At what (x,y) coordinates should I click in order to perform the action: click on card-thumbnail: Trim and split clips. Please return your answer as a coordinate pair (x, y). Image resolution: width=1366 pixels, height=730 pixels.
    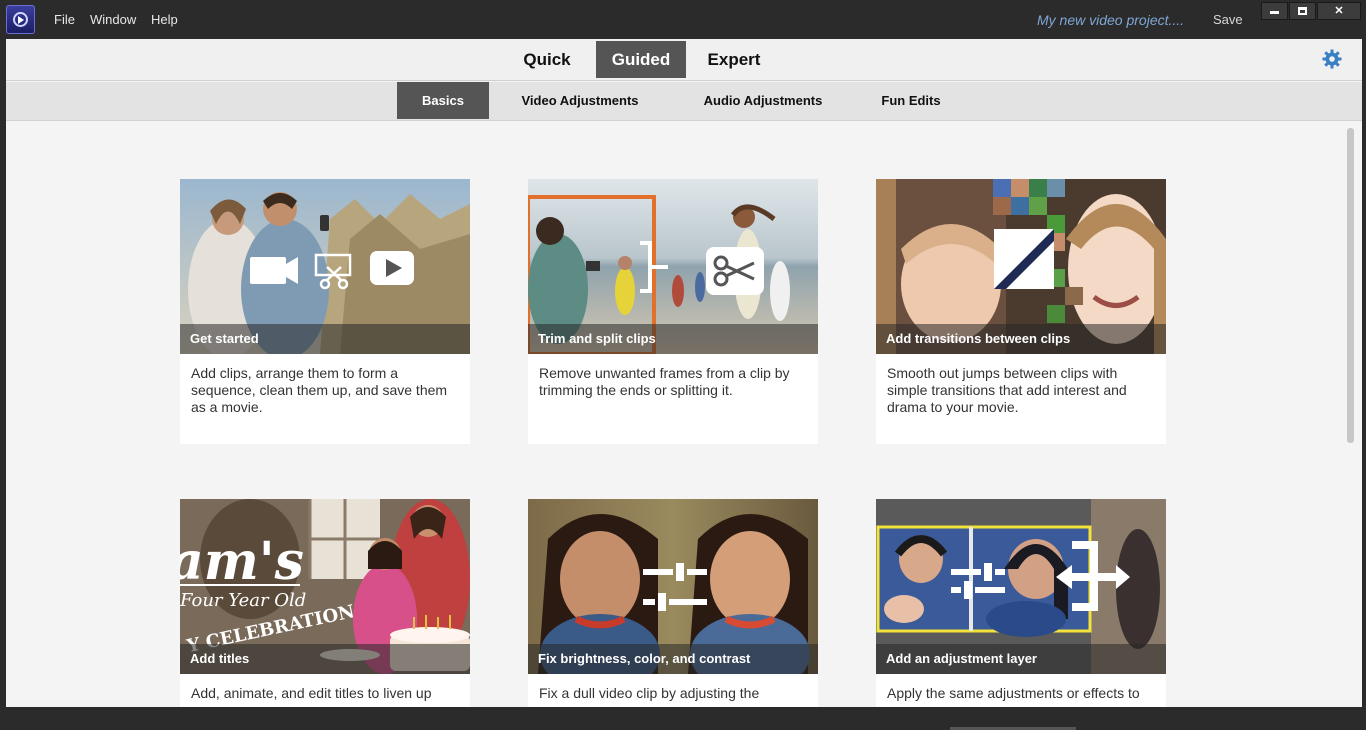
    Looking at the image, I should click on (673, 266).